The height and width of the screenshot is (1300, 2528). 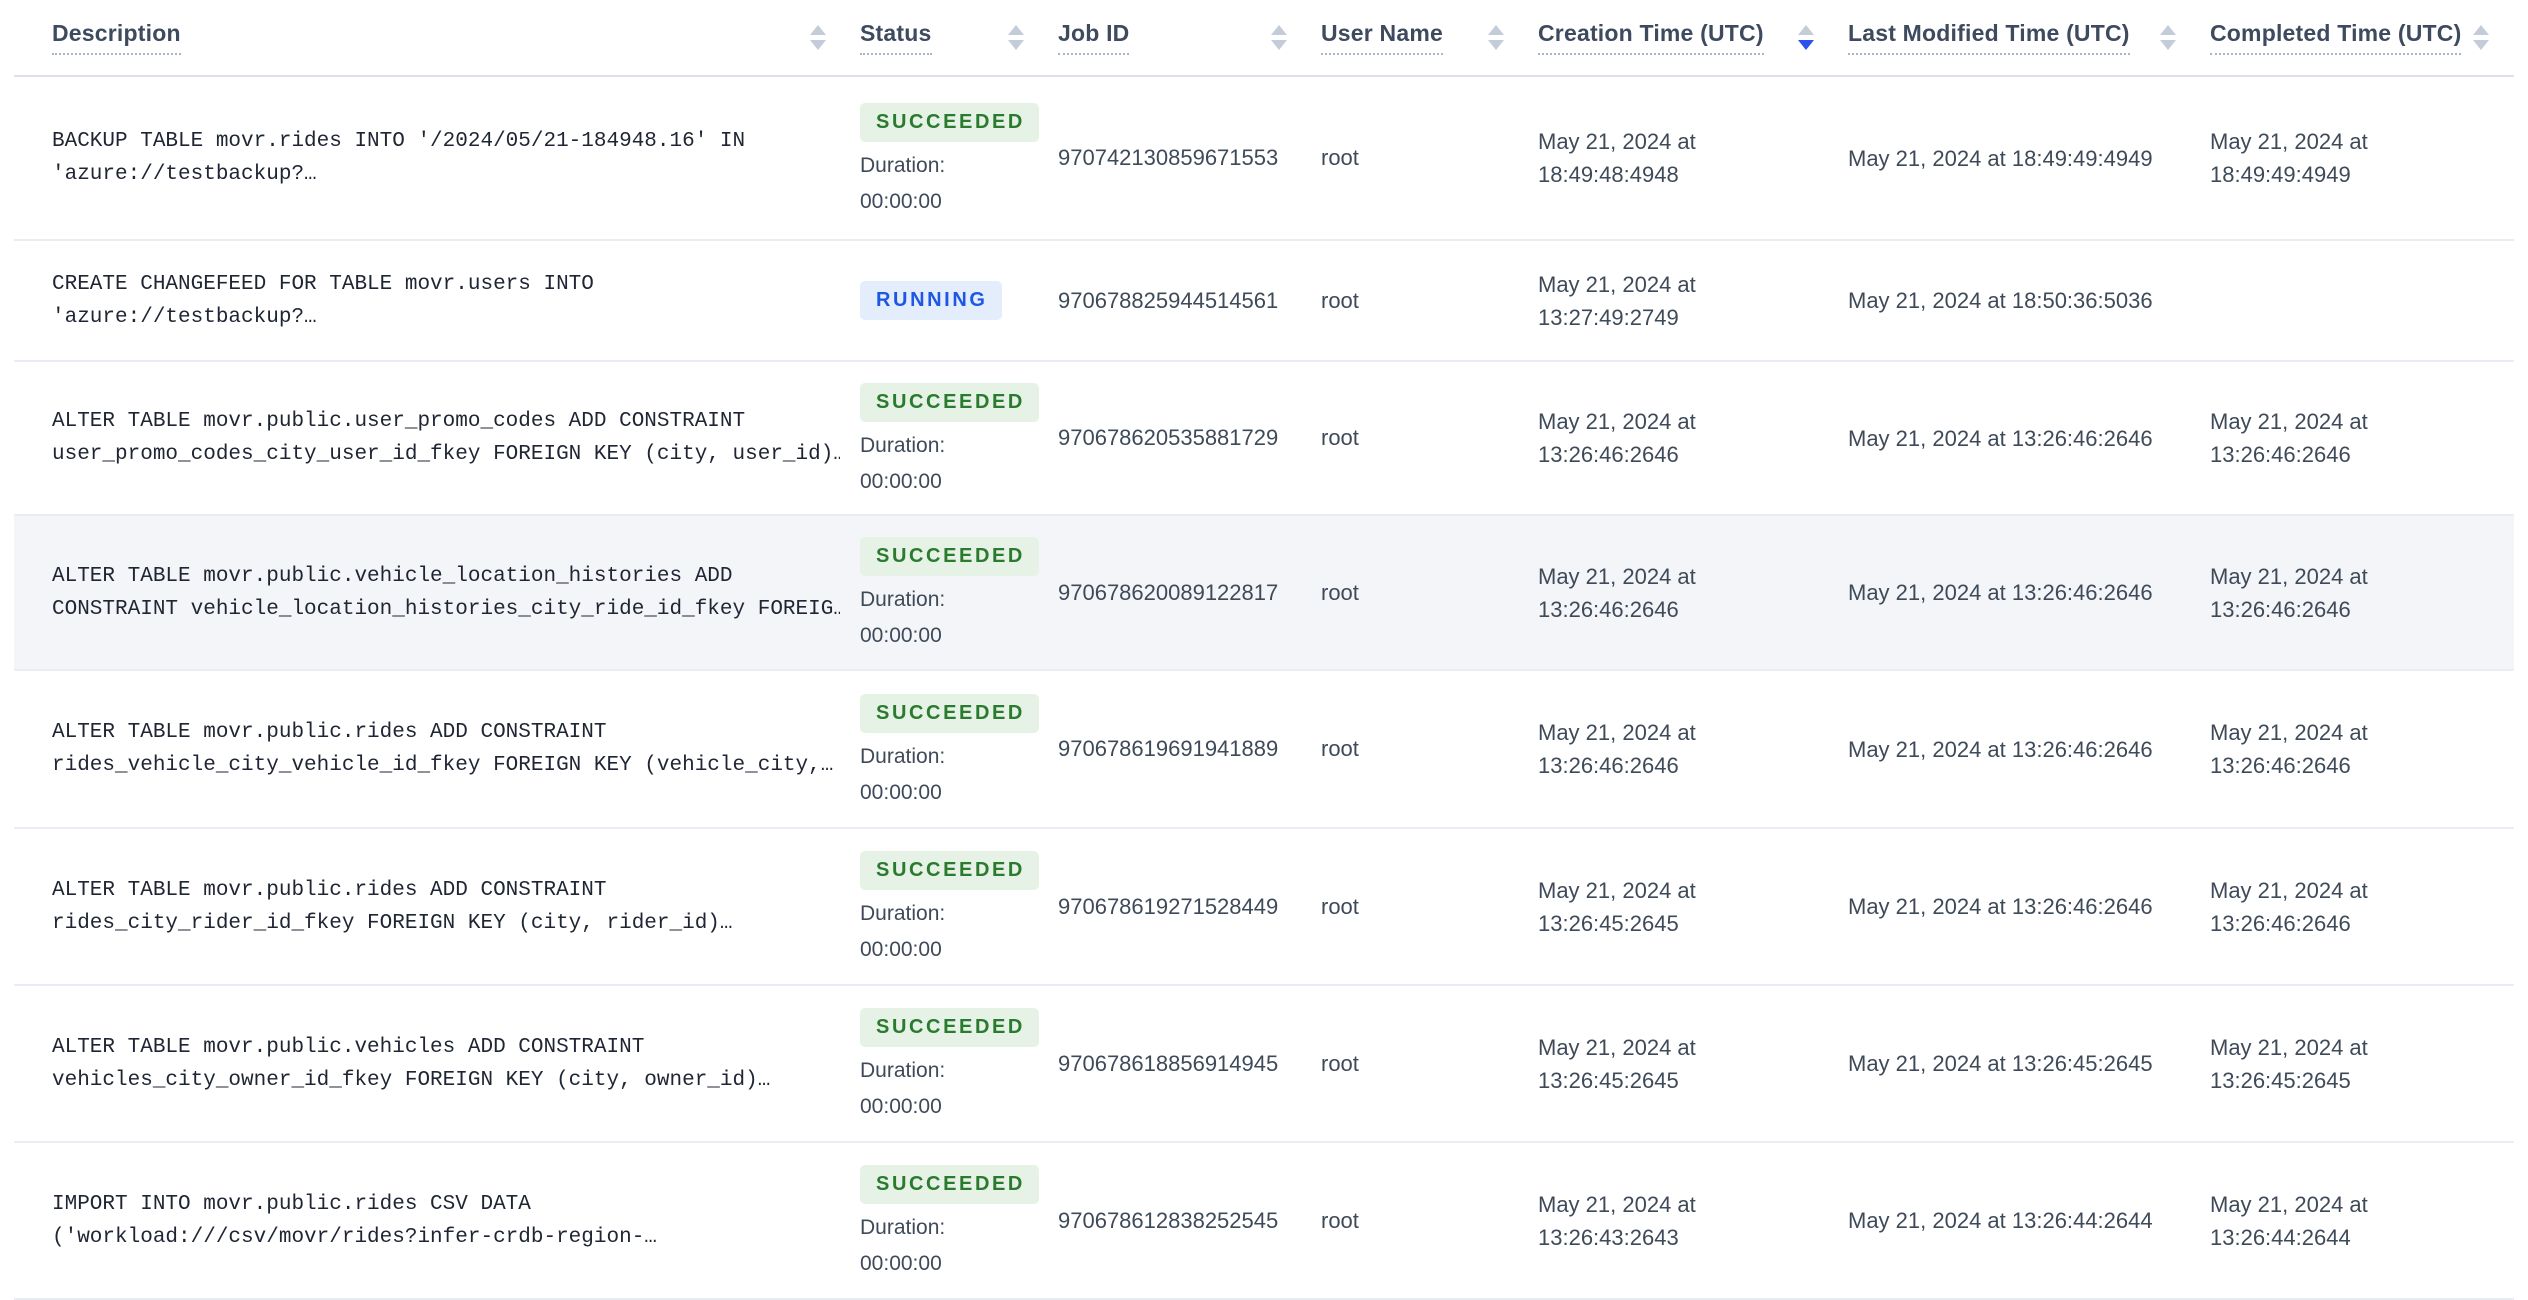 What do you see at coordinates (1189, 907) in the screenshot?
I see `job-id-cell: 970678619271528449` at bounding box center [1189, 907].